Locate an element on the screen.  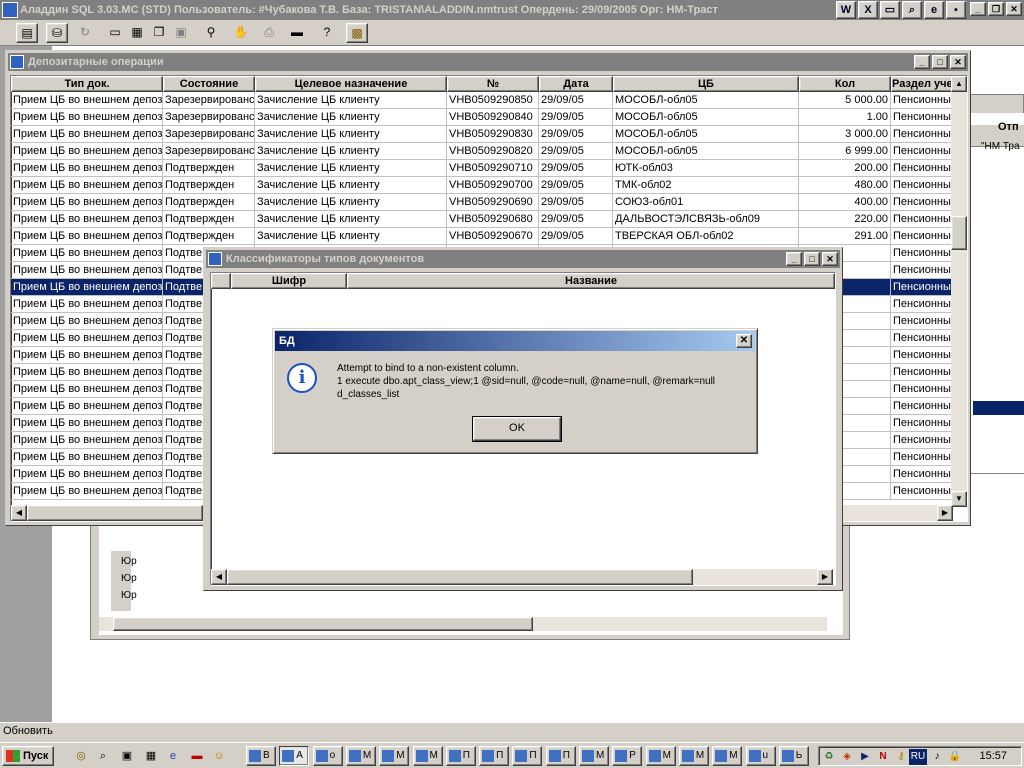
quicklaunch-calendar-icon: ▦ is located at coordinates (151, 756).